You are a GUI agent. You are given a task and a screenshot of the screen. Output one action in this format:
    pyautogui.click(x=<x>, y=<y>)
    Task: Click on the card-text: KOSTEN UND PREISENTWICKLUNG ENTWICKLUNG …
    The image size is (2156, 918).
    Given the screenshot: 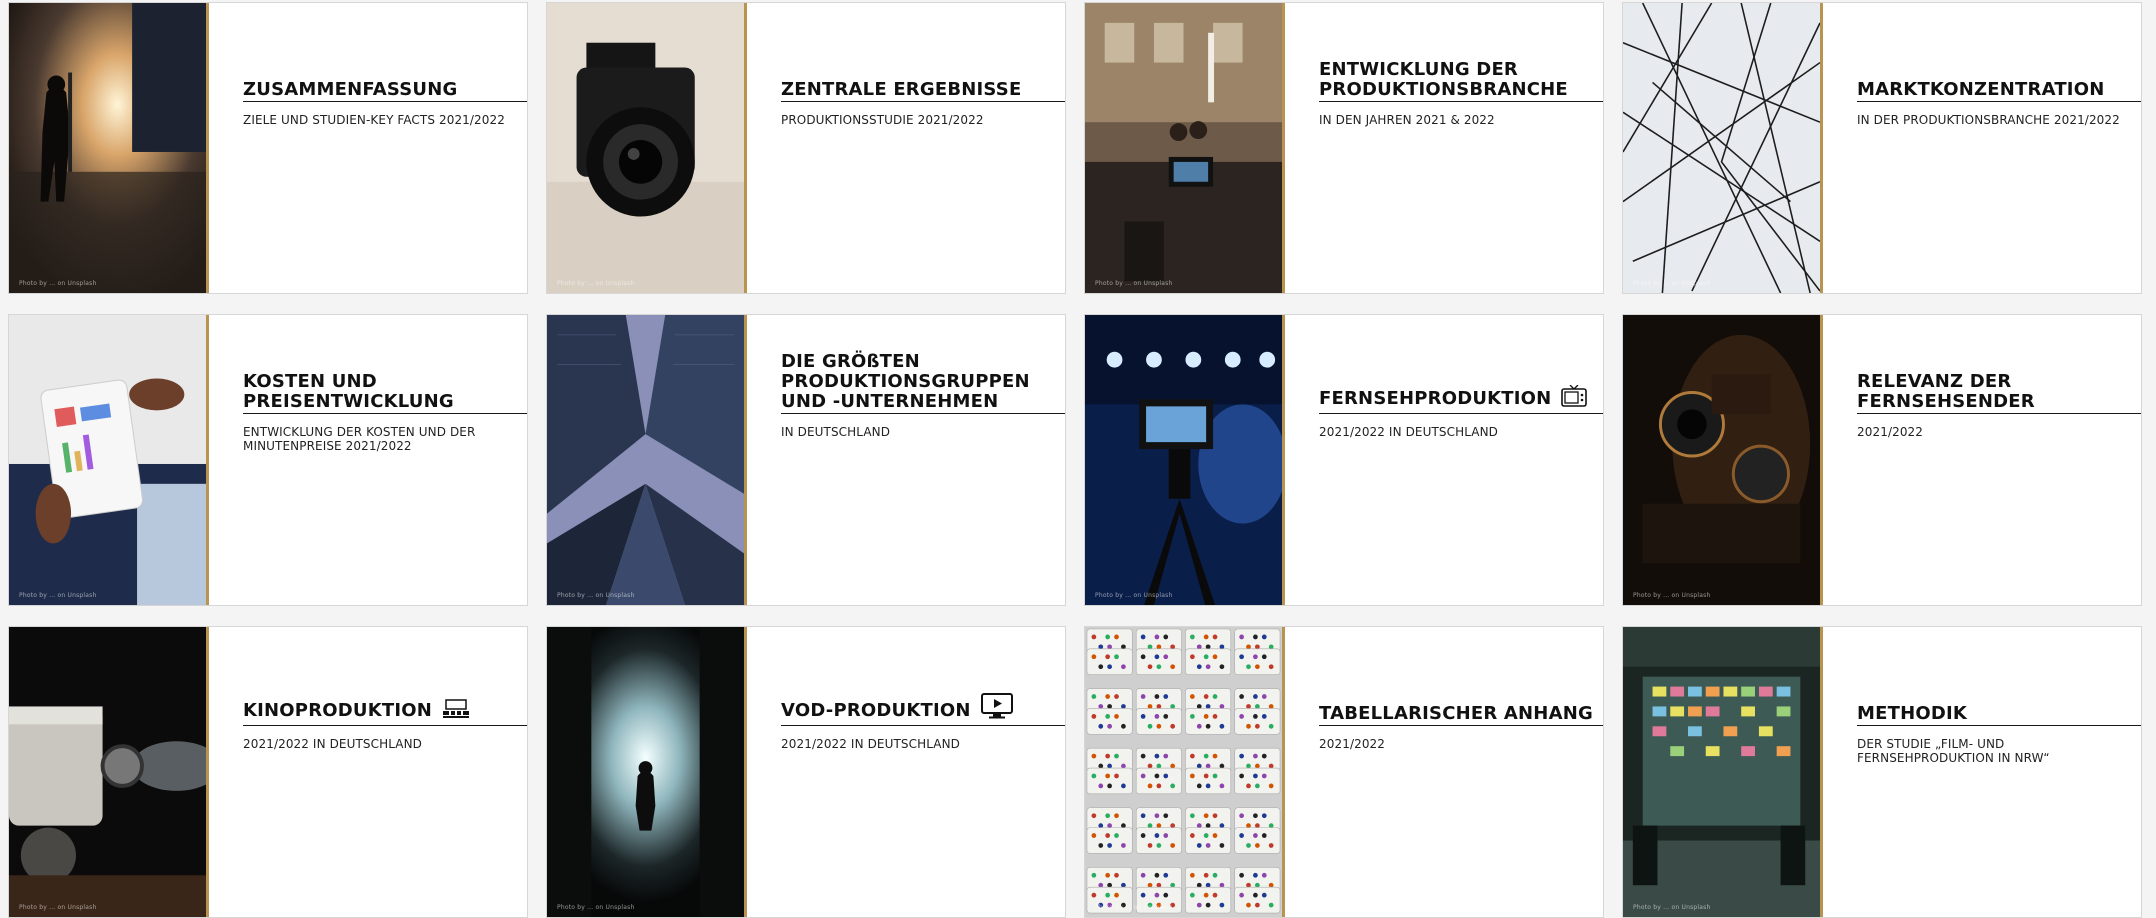 What is the action you would take?
    pyautogui.click(x=385, y=460)
    